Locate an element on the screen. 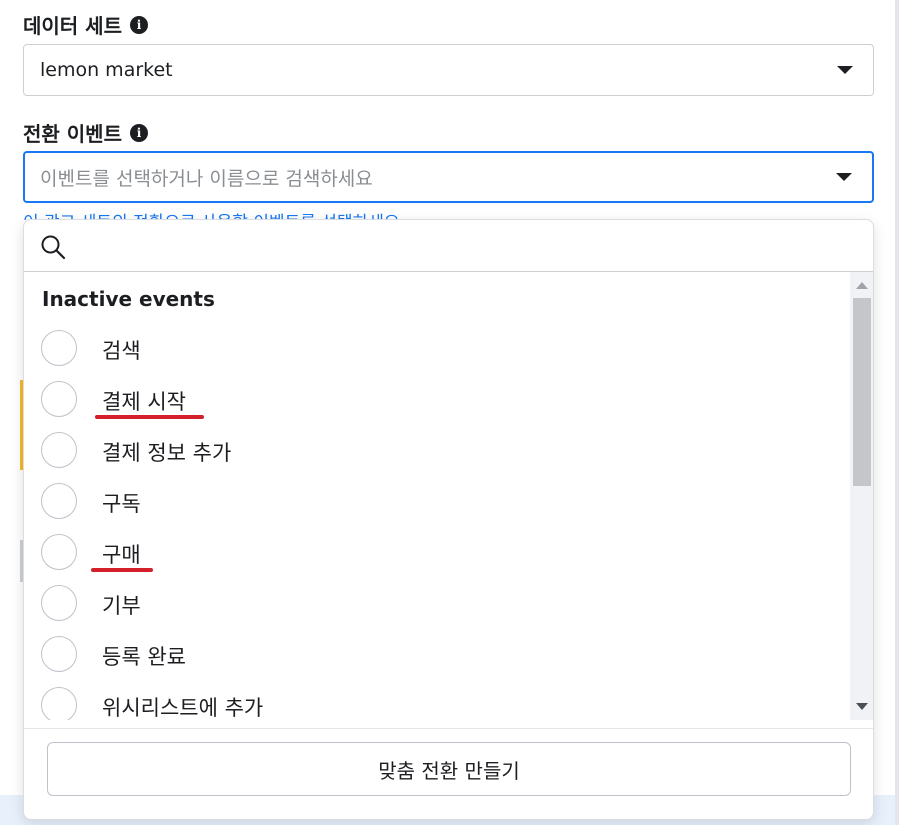 This screenshot has width=899, height=825. event-option-complete-registration: 등록 완료 is located at coordinates (437, 654).